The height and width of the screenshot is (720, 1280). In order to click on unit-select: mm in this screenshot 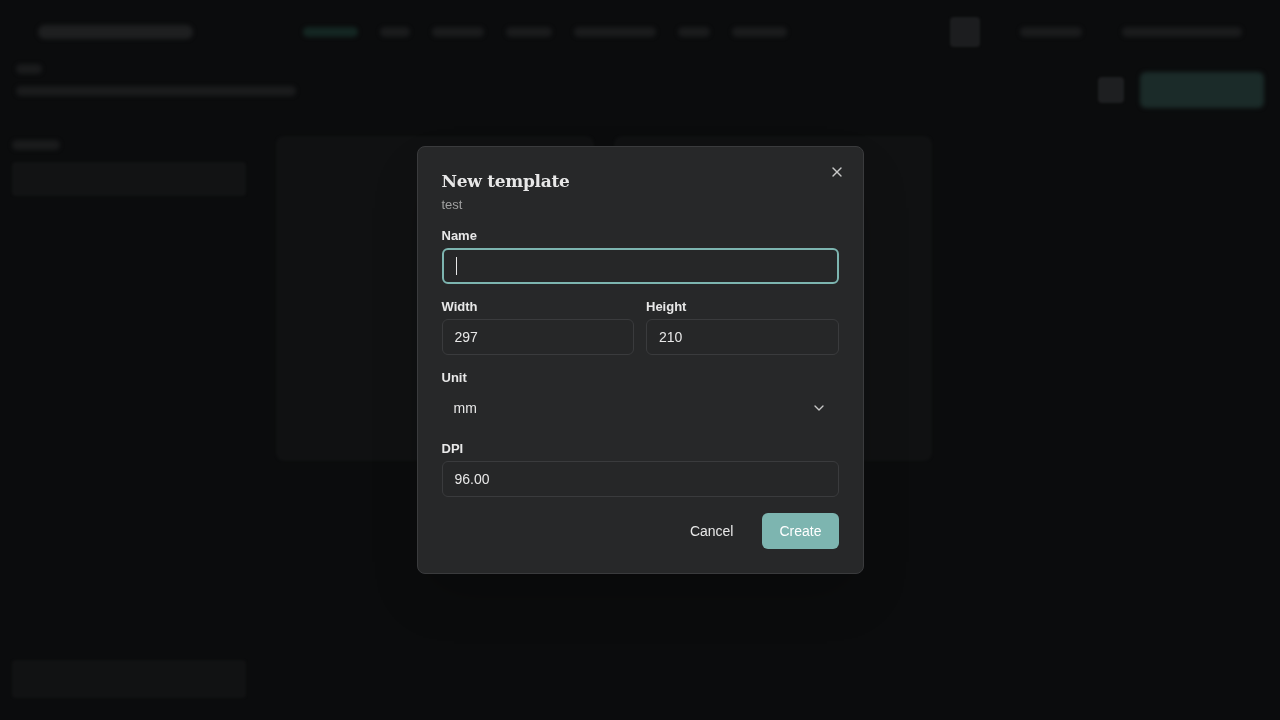, I will do `click(640, 408)`.